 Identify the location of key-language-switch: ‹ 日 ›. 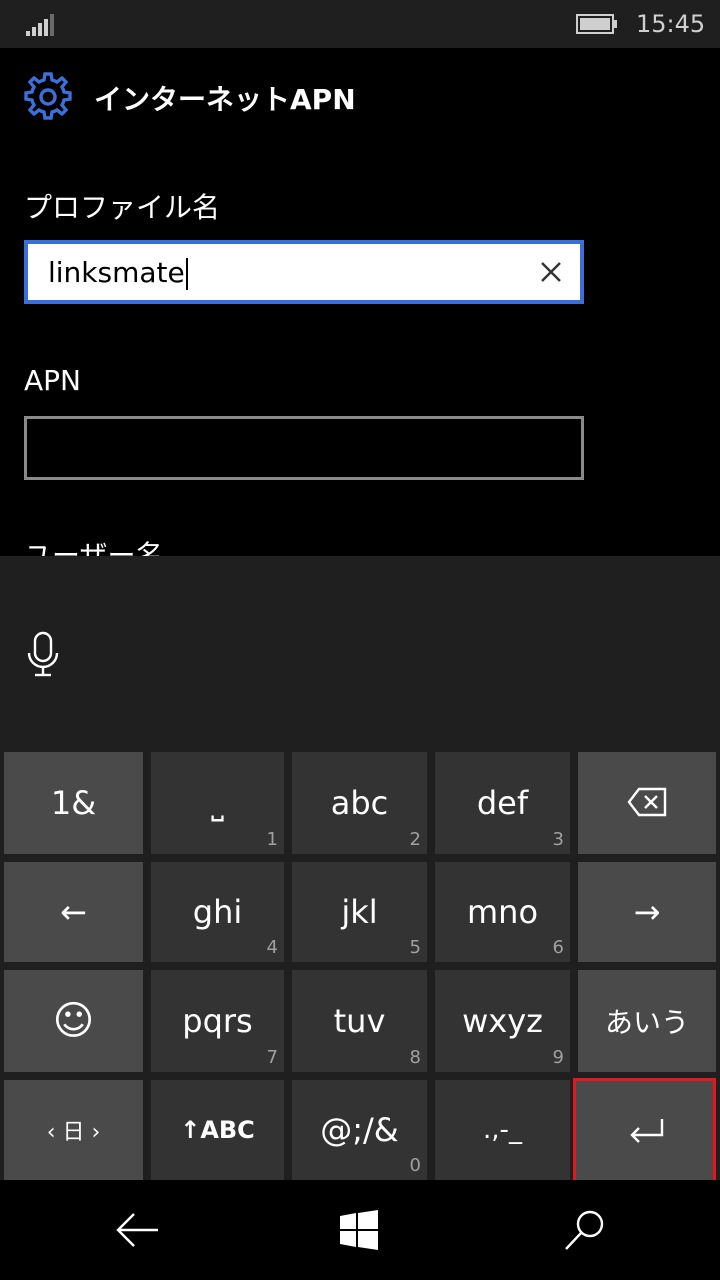
(73, 1130).